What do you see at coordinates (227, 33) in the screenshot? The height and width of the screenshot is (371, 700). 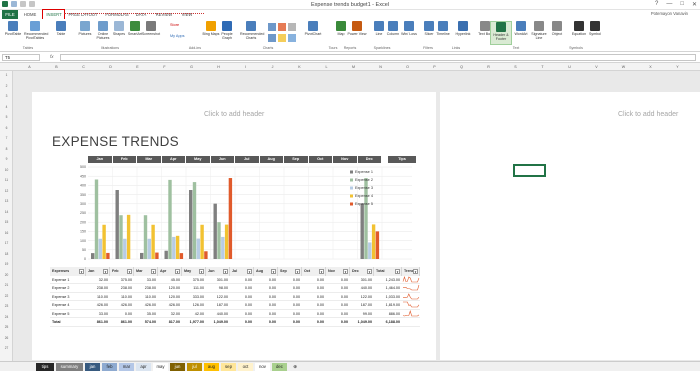 I see `people-graph-button: People Graph` at bounding box center [227, 33].